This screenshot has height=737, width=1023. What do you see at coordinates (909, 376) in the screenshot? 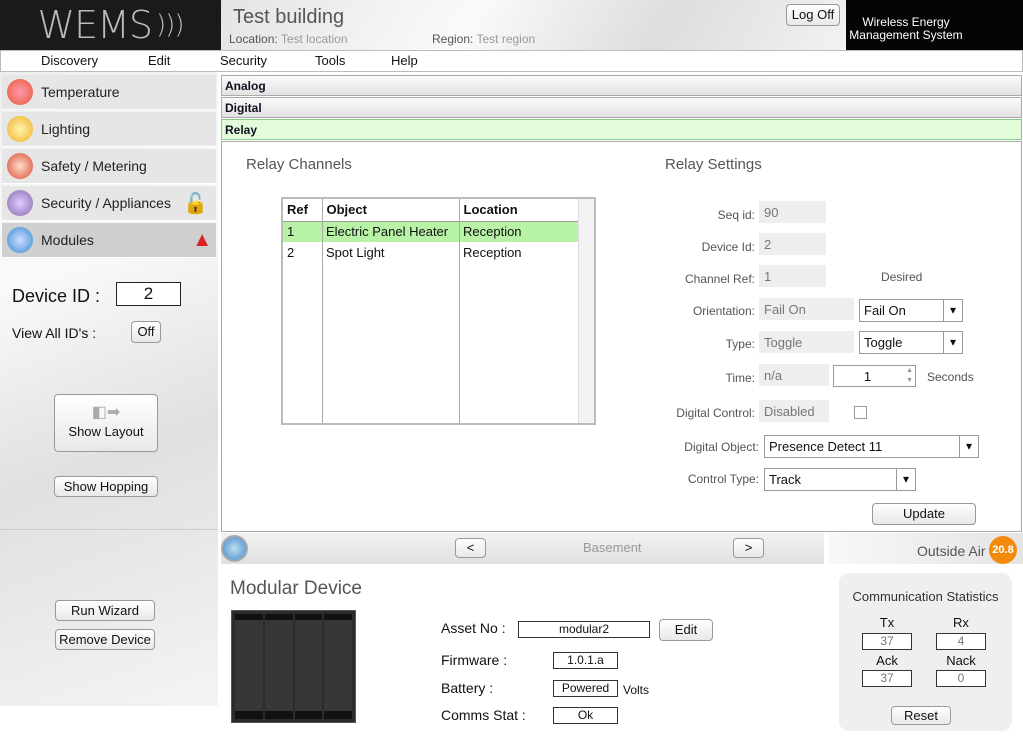
I see `stepper-arrows-icon: ▲ ▼` at bounding box center [909, 376].